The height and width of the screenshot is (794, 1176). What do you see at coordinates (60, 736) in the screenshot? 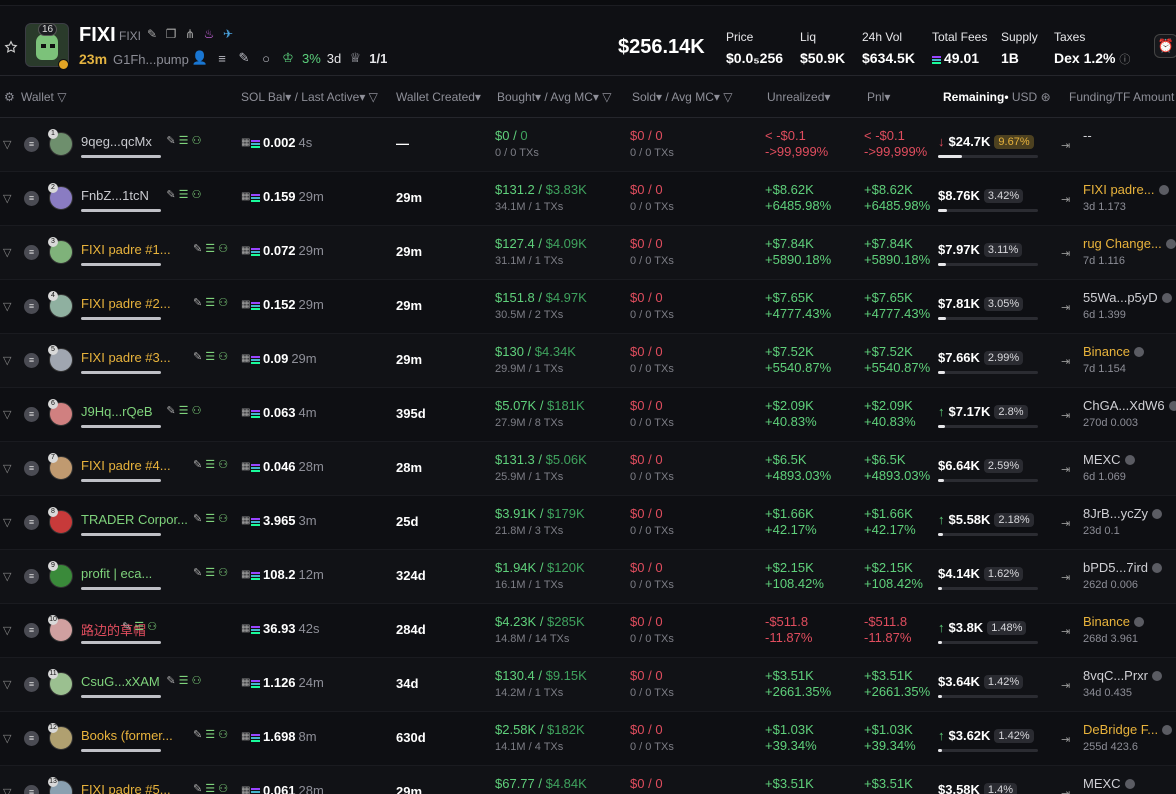
I see `wallet-avatar: 12` at bounding box center [60, 736].